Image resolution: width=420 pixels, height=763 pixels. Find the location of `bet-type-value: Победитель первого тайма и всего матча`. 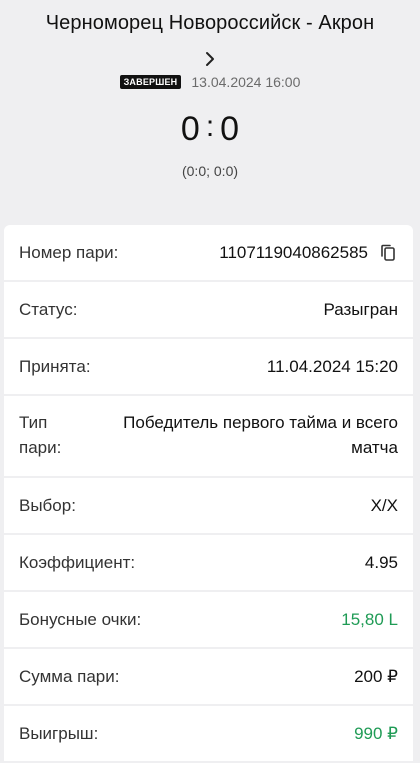

bet-type-value: Победитель первого тайма и всего матча is located at coordinates (260, 435).